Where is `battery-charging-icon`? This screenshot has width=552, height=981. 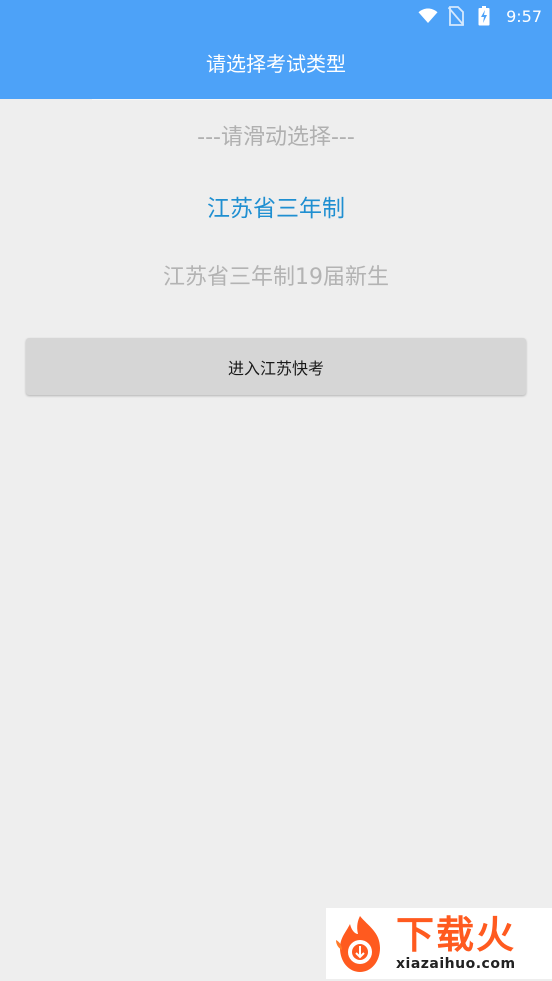 battery-charging-icon is located at coordinates (484, 16).